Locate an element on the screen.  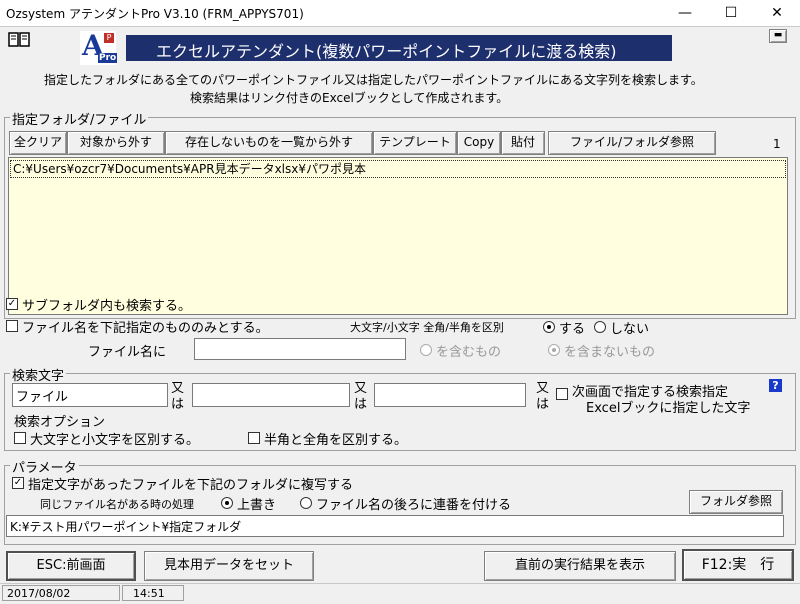
next-screen-checkbox is located at coordinates (562, 394).